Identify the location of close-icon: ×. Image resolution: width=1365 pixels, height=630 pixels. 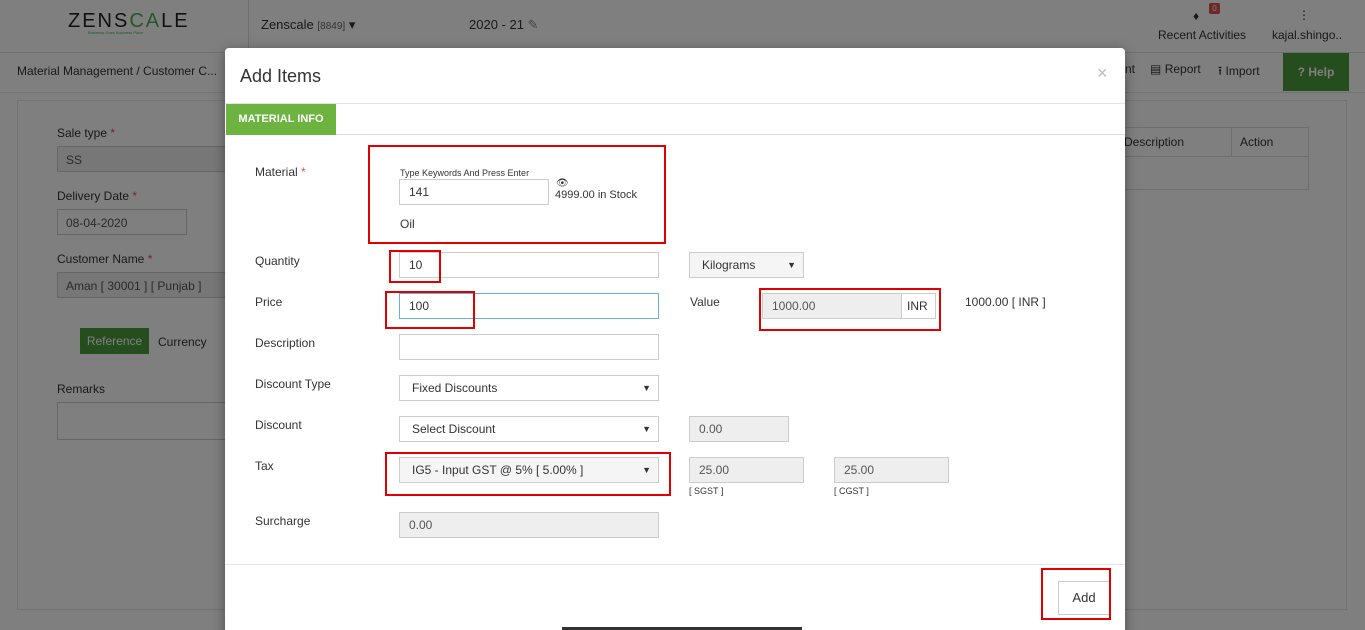
(1102, 73).